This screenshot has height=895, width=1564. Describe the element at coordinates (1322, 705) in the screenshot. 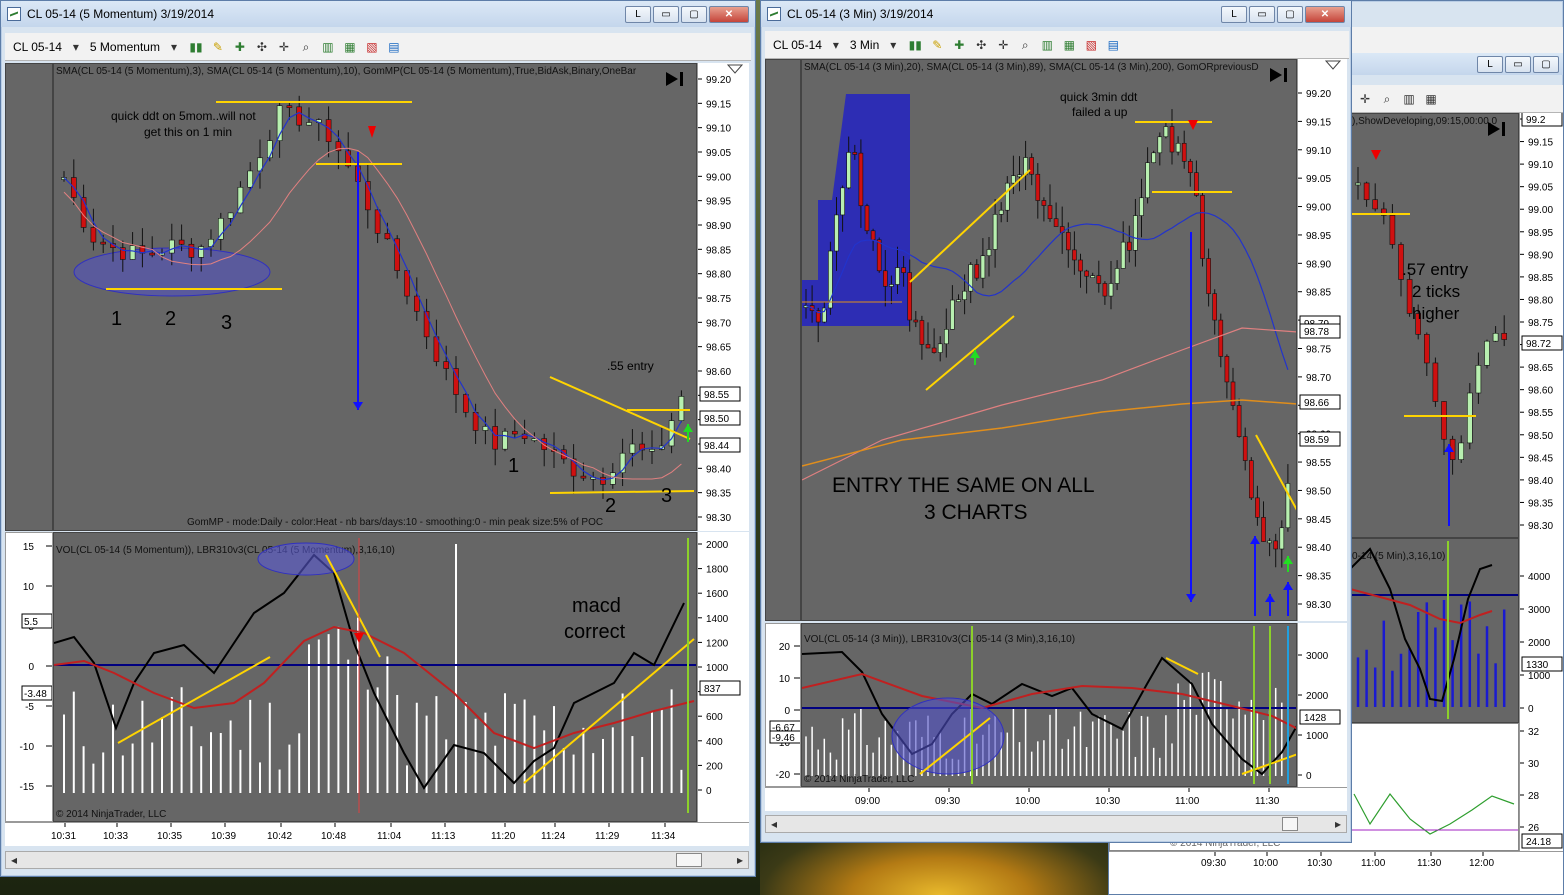

I see `volume-axis: 3000 2000 1000 0 1428` at that location.